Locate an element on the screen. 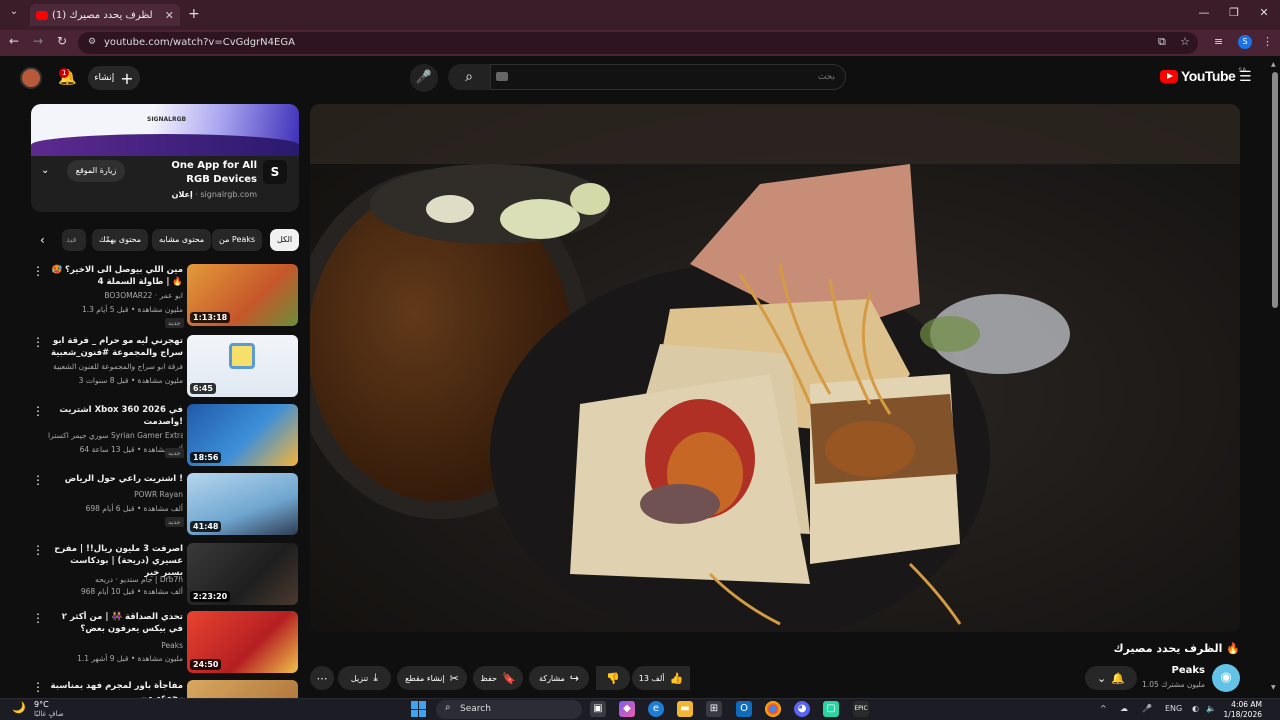 The width and height of the screenshot is (1280, 720). chrome-icon is located at coordinates (773, 709).